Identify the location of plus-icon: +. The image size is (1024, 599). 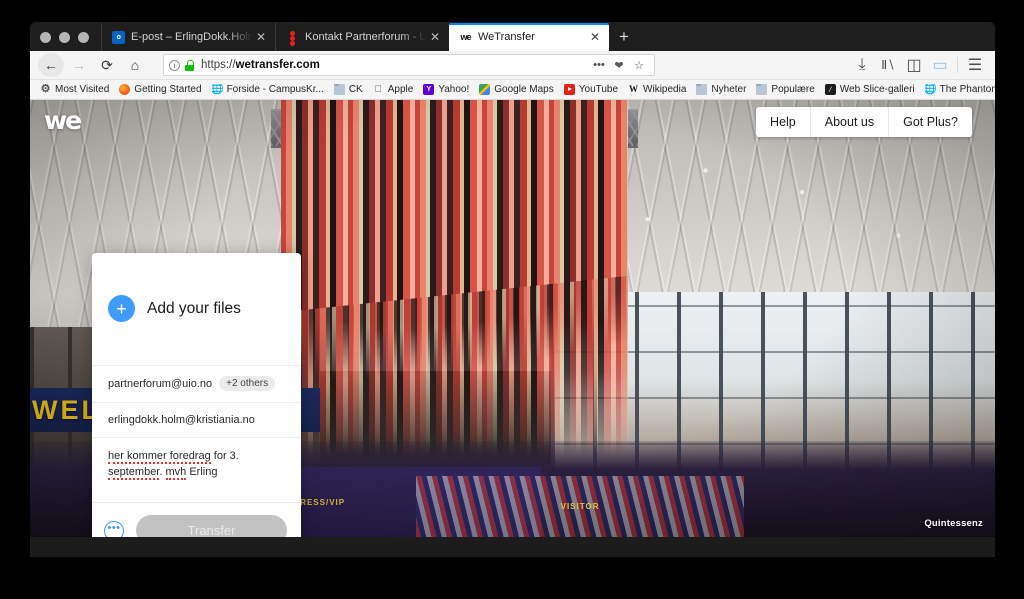
(121, 309).